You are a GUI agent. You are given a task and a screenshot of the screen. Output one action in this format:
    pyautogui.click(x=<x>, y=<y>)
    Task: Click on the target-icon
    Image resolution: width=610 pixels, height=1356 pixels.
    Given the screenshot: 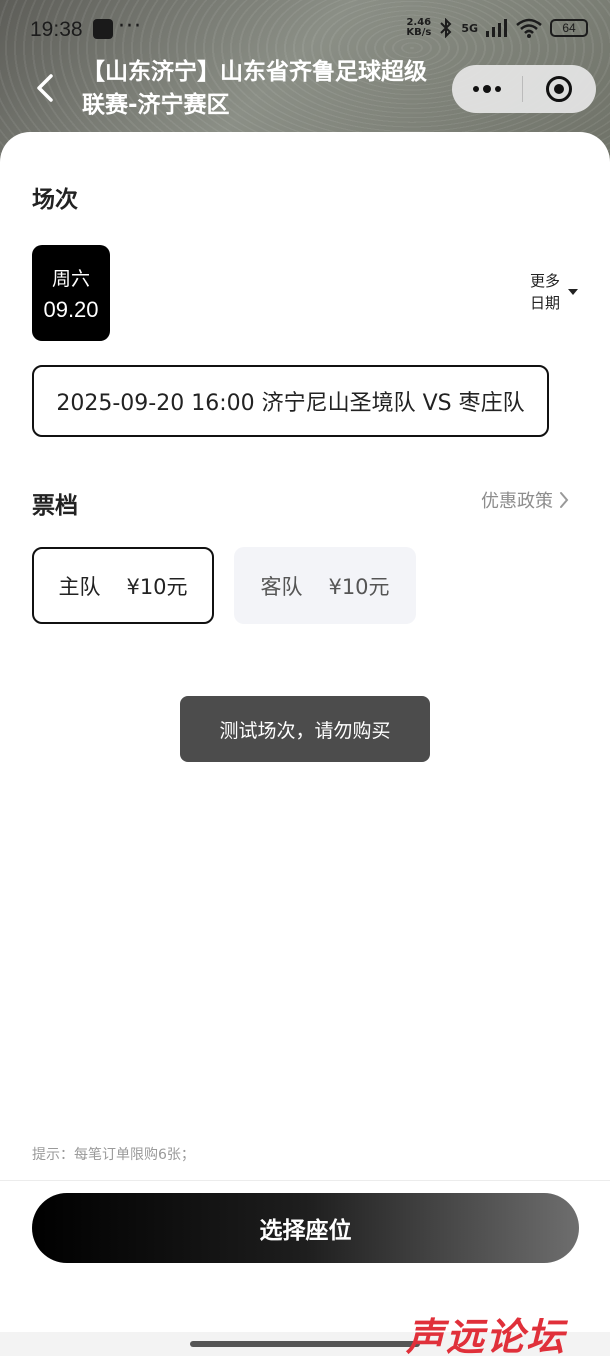 What is the action you would take?
    pyautogui.click(x=559, y=89)
    